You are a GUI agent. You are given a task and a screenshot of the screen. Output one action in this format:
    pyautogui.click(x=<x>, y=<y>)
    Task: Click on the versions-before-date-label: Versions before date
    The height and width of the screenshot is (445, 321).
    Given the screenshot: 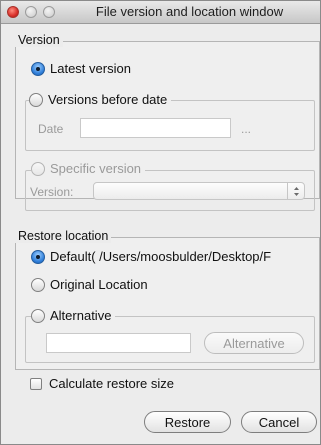 What is the action you would take?
    pyautogui.click(x=108, y=99)
    